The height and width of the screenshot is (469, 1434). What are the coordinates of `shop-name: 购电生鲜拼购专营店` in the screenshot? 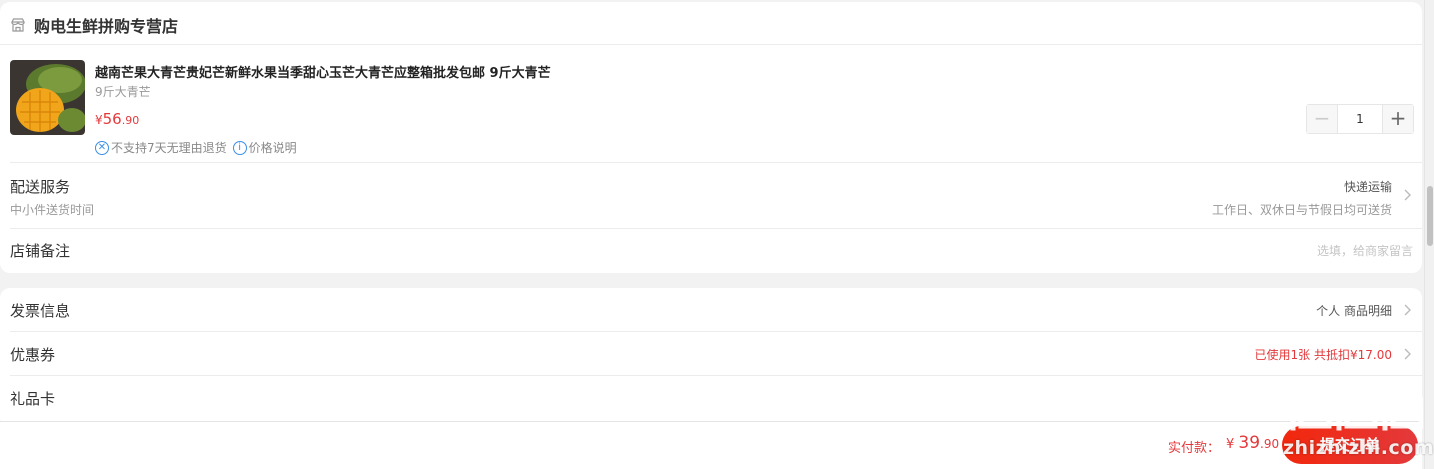 It's located at (106, 25).